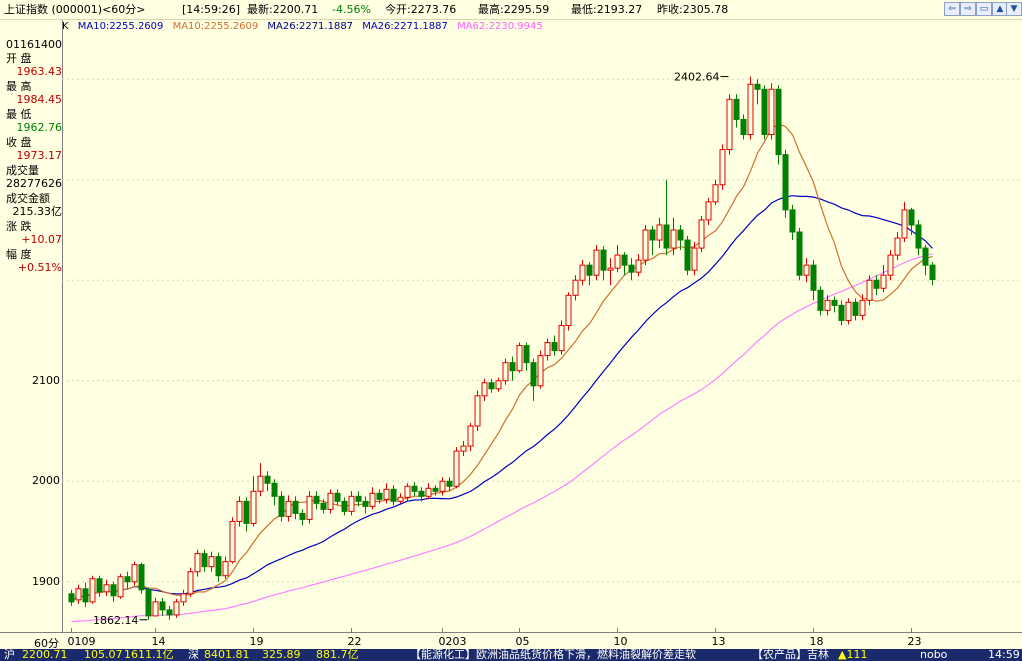 The width and height of the screenshot is (1022, 661). What do you see at coordinates (37, 211) in the screenshot?
I see `info-value: 215.33亿` at bounding box center [37, 211].